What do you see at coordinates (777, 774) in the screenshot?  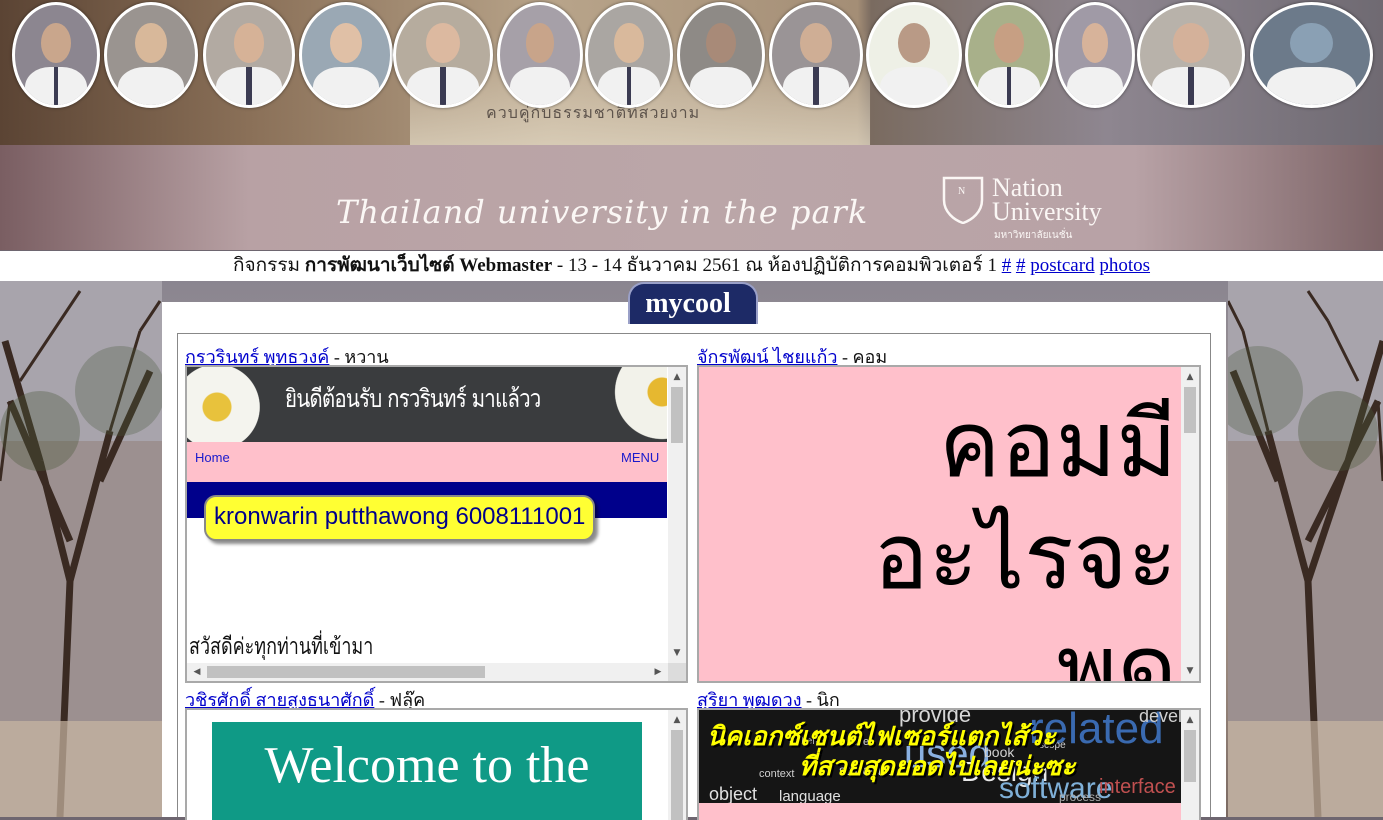 I see `word-cloud-term: context` at bounding box center [777, 774].